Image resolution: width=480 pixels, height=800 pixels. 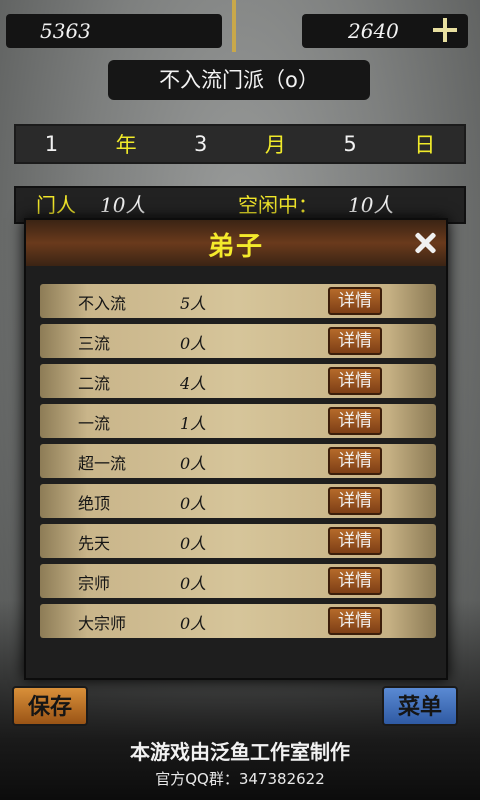 I want to click on top-divider, so click(x=234, y=26).